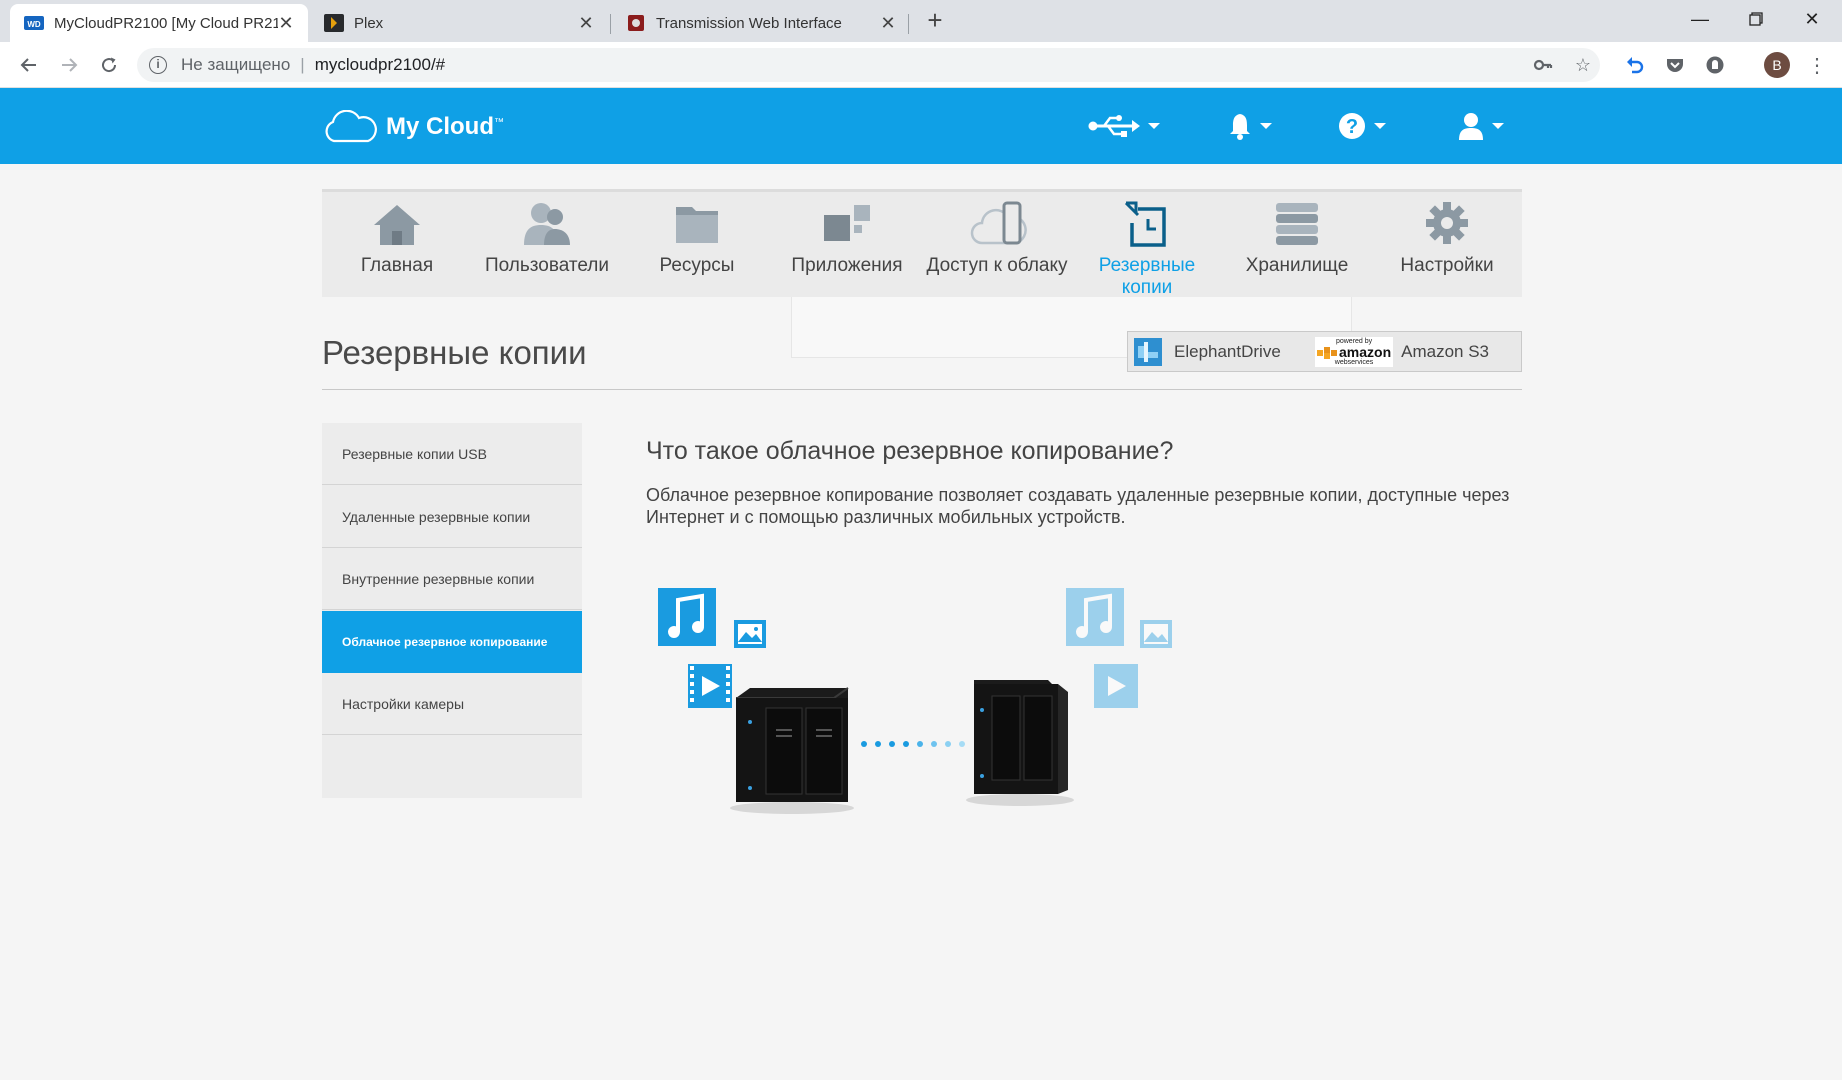 This screenshot has width=1842, height=1080. What do you see at coordinates (452, 704) in the screenshot?
I see `sidebar-item-camera-settings: Настройки камеры` at bounding box center [452, 704].